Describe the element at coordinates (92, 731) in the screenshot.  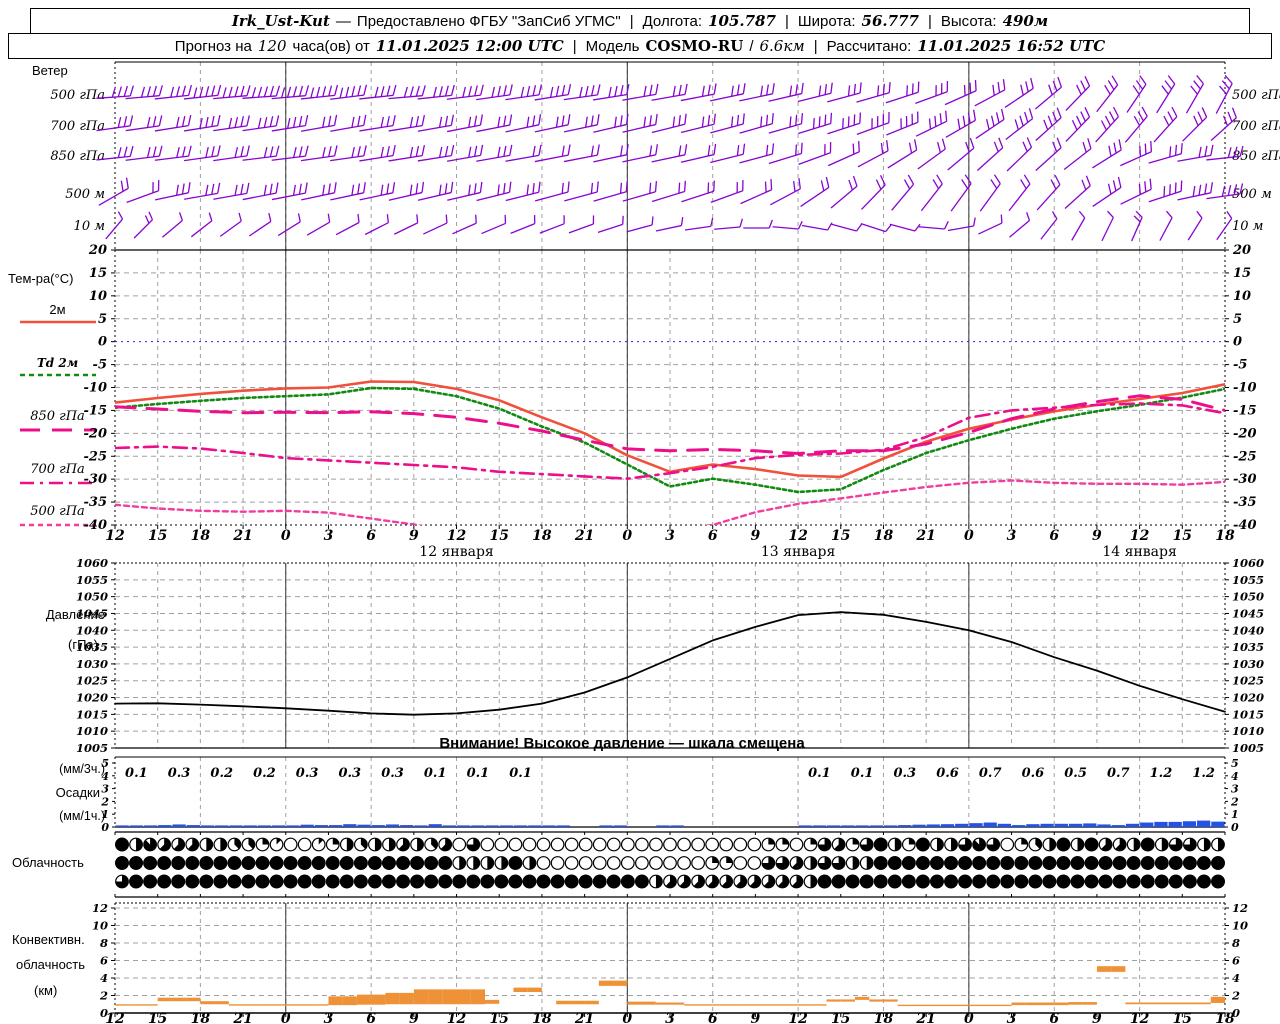
I see `svg-text: 1010` at that location.